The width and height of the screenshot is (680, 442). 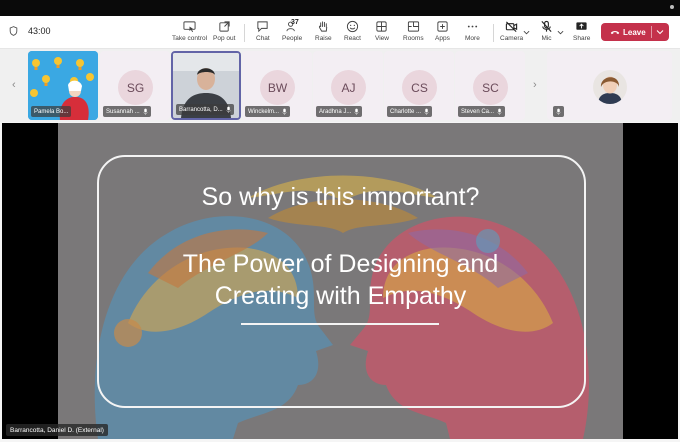 What do you see at coordinates (635, 32) in the screenshot?
I see `leave-button: Leave` at bounding box center [635, 32].